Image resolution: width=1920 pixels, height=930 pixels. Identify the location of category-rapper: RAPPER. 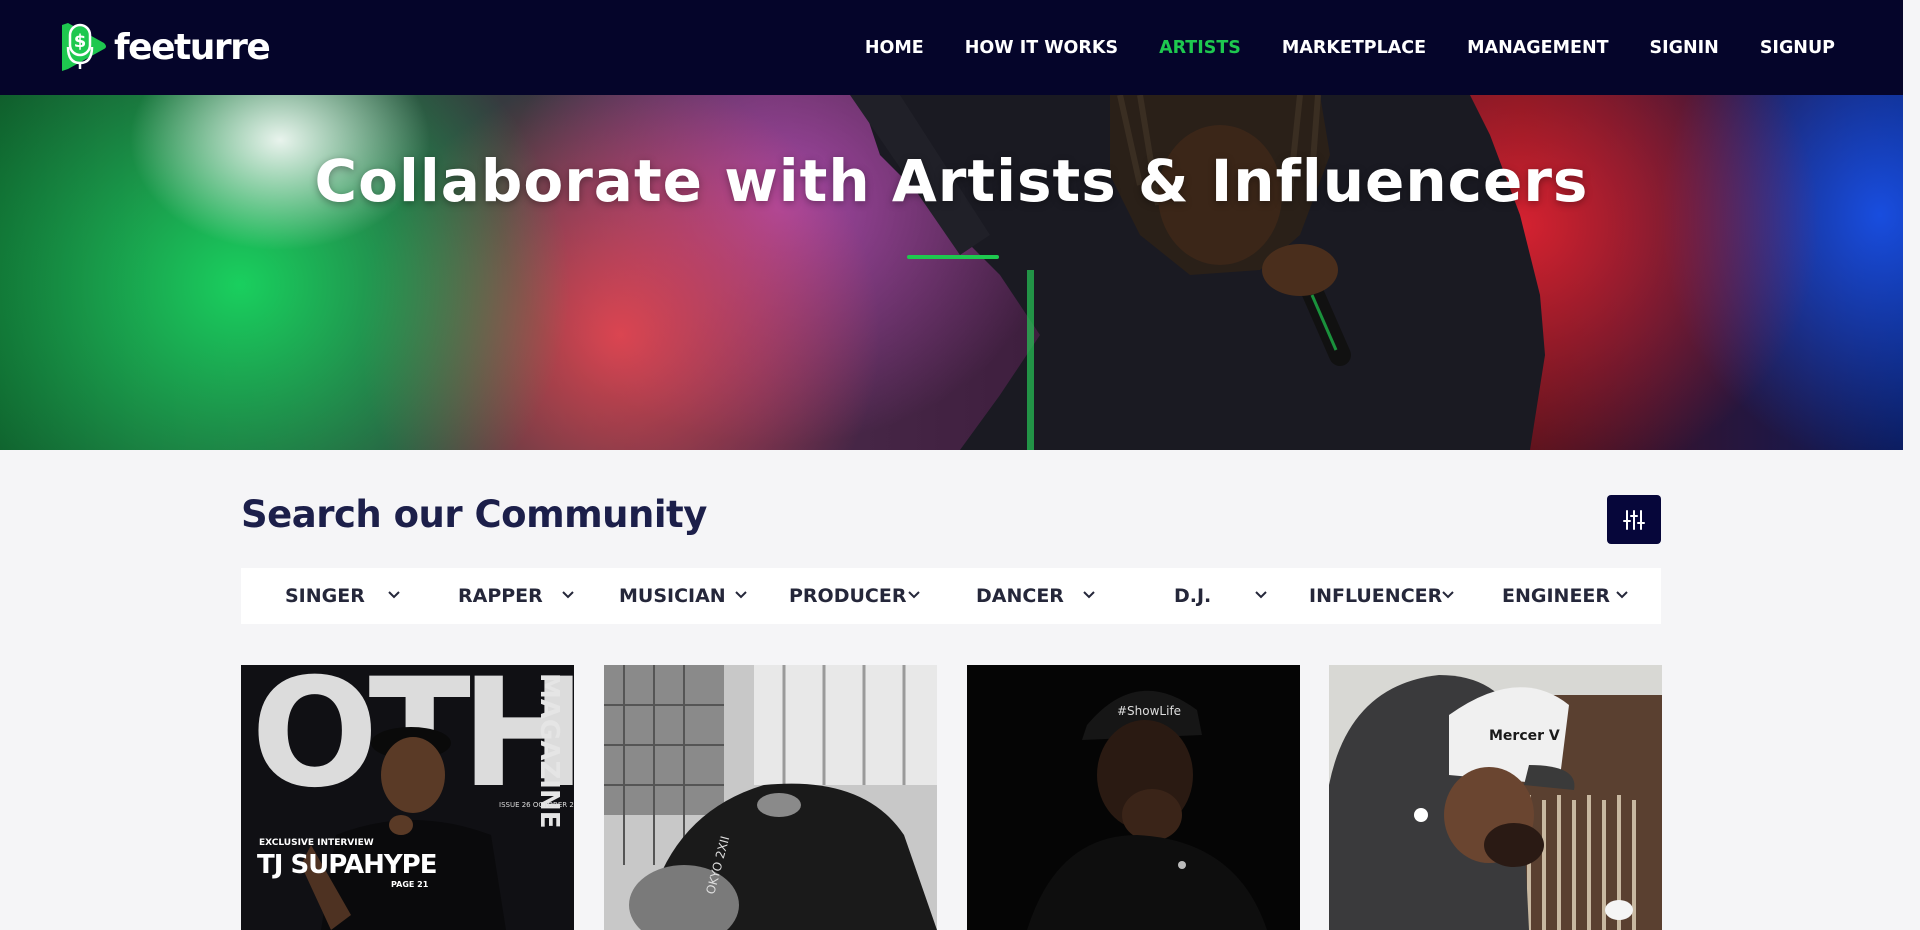
(500, 596).